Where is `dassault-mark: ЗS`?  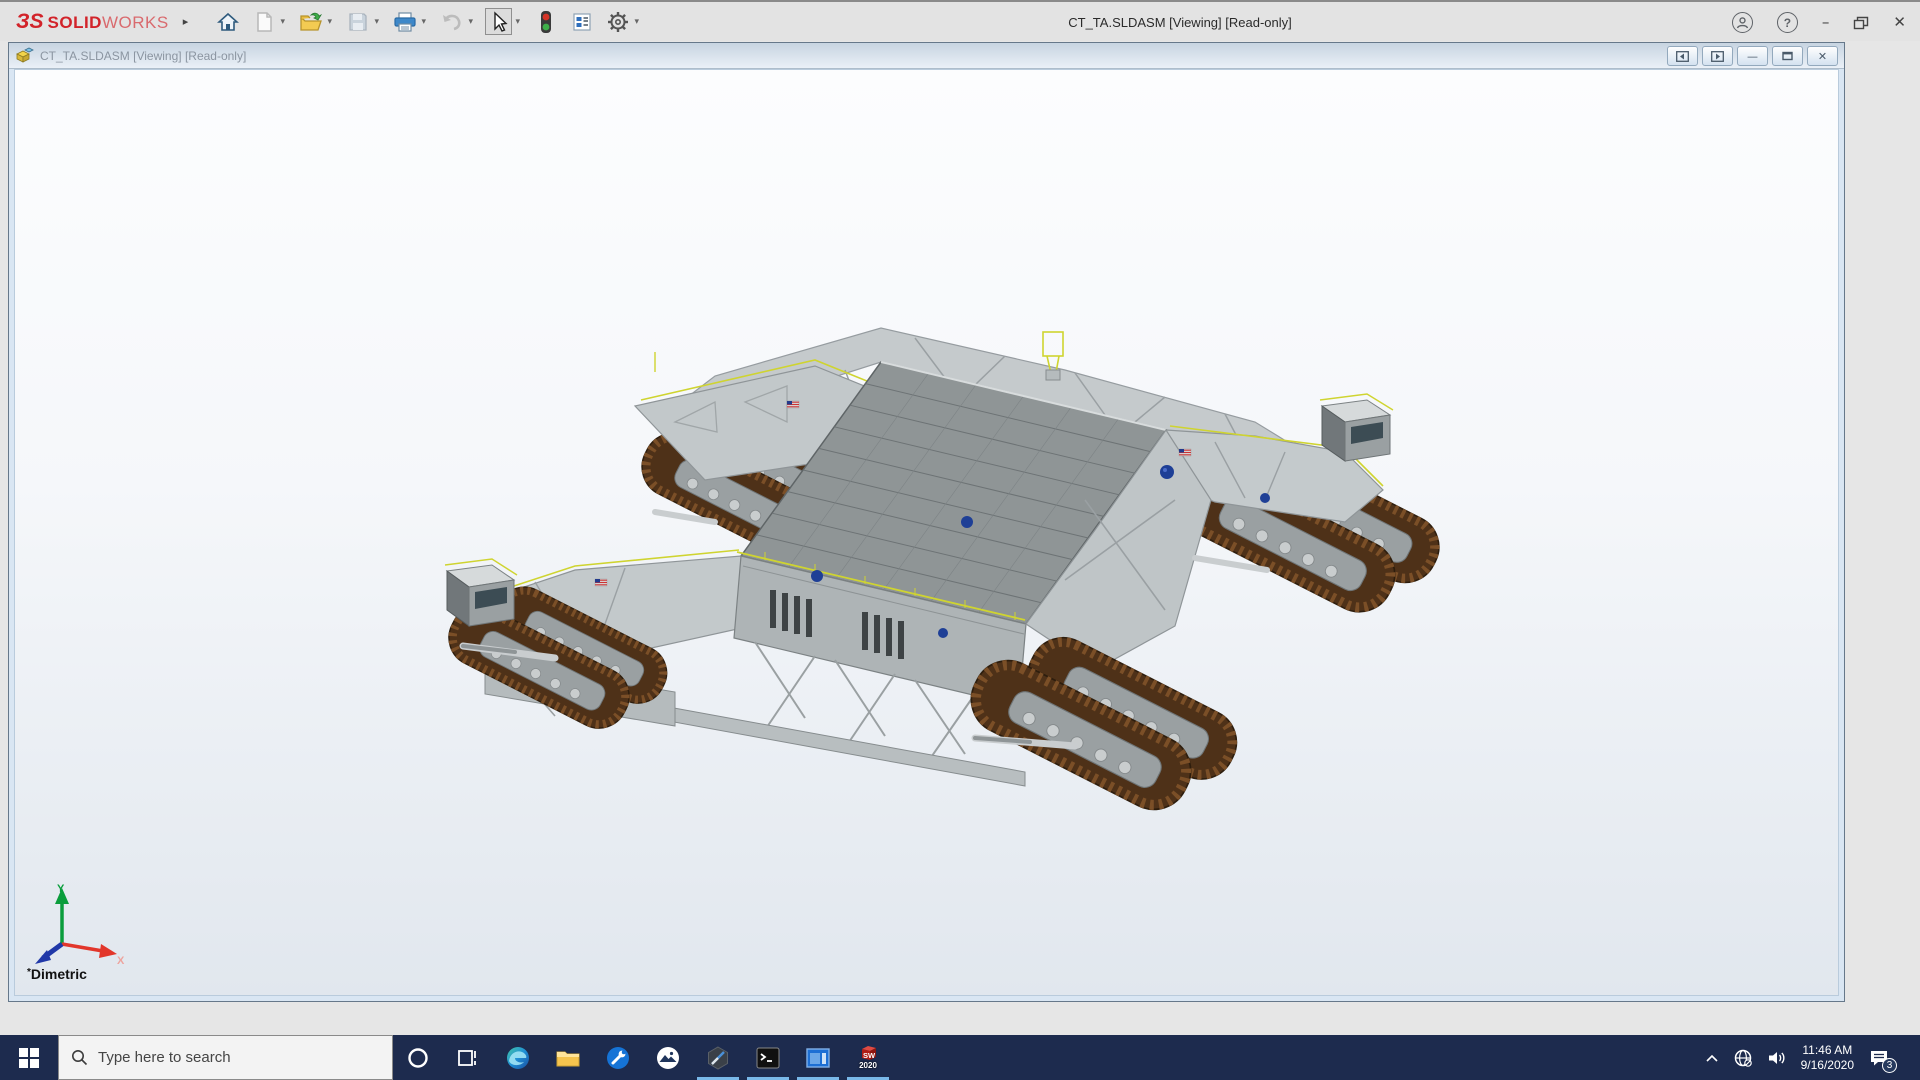 dassault-mark: ЗS is located at coordinates (30, 21).